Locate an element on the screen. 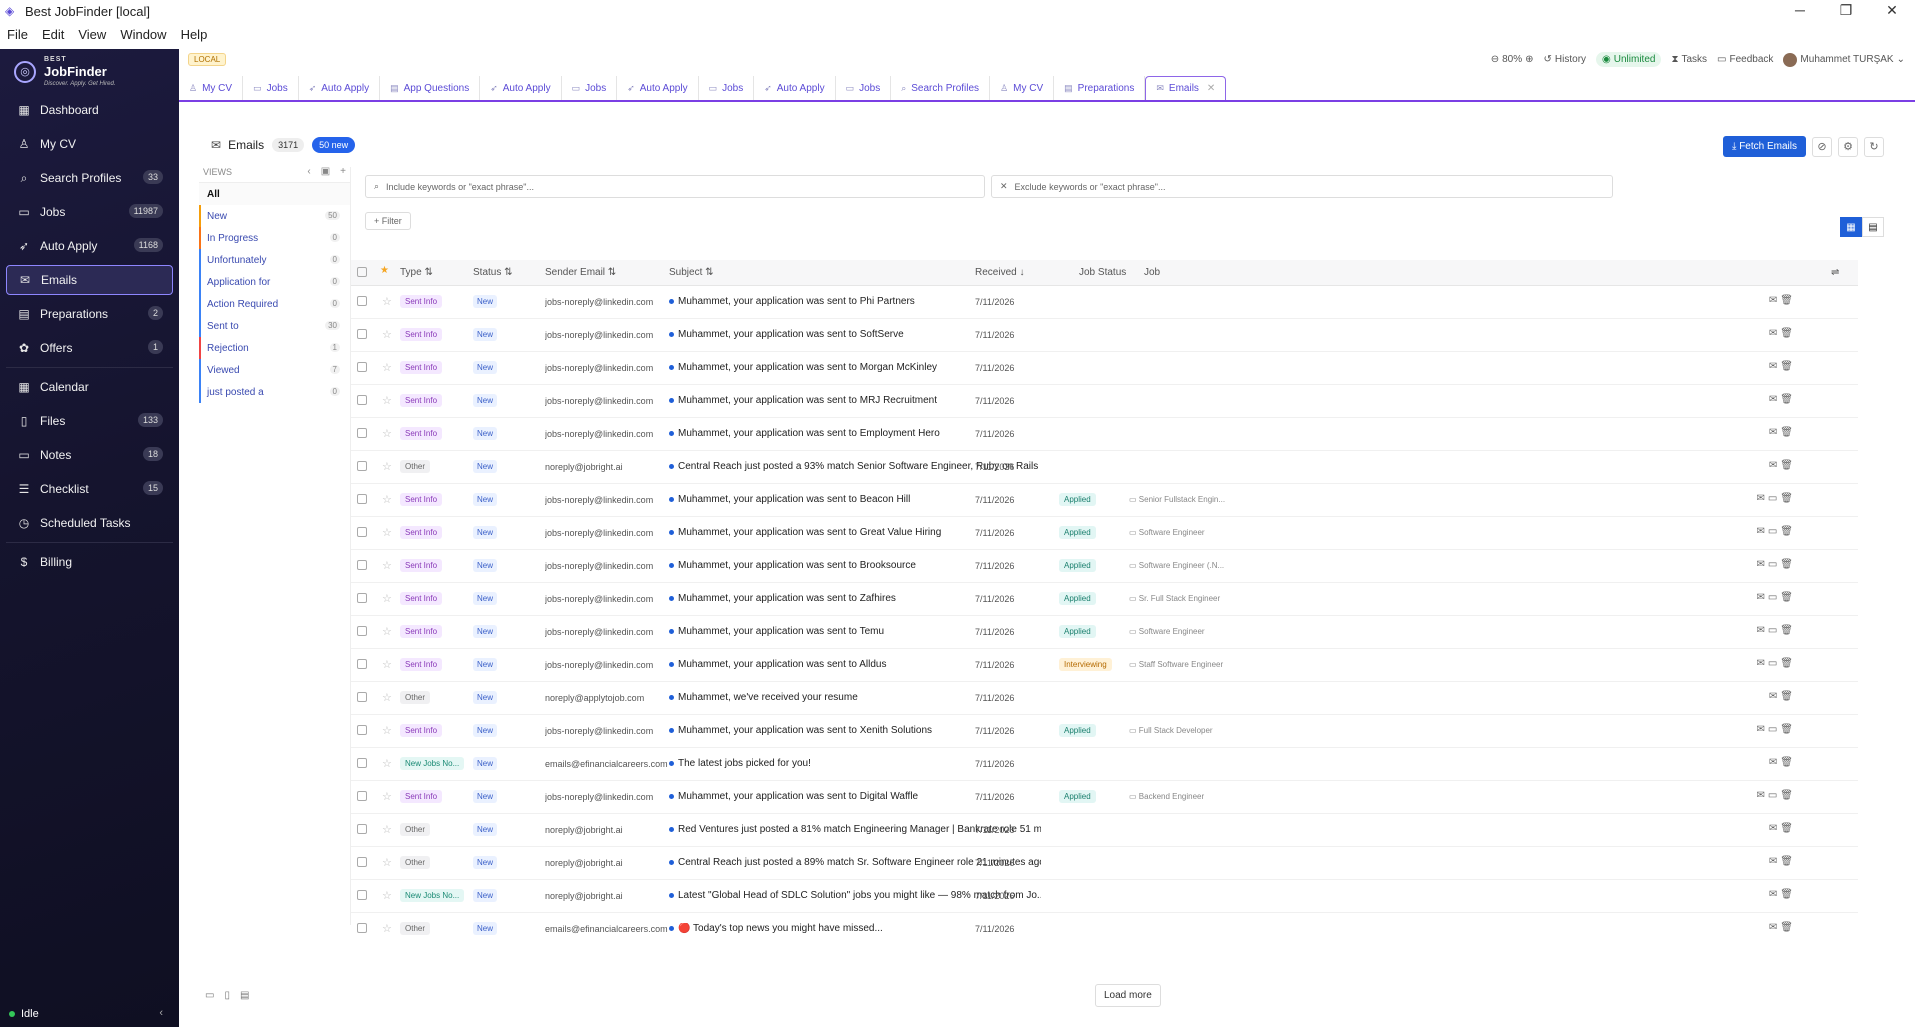 This screenshot has width=1915, height=1027. tab-my-cv: ♙ My CV is located at coordinates (211, 88).